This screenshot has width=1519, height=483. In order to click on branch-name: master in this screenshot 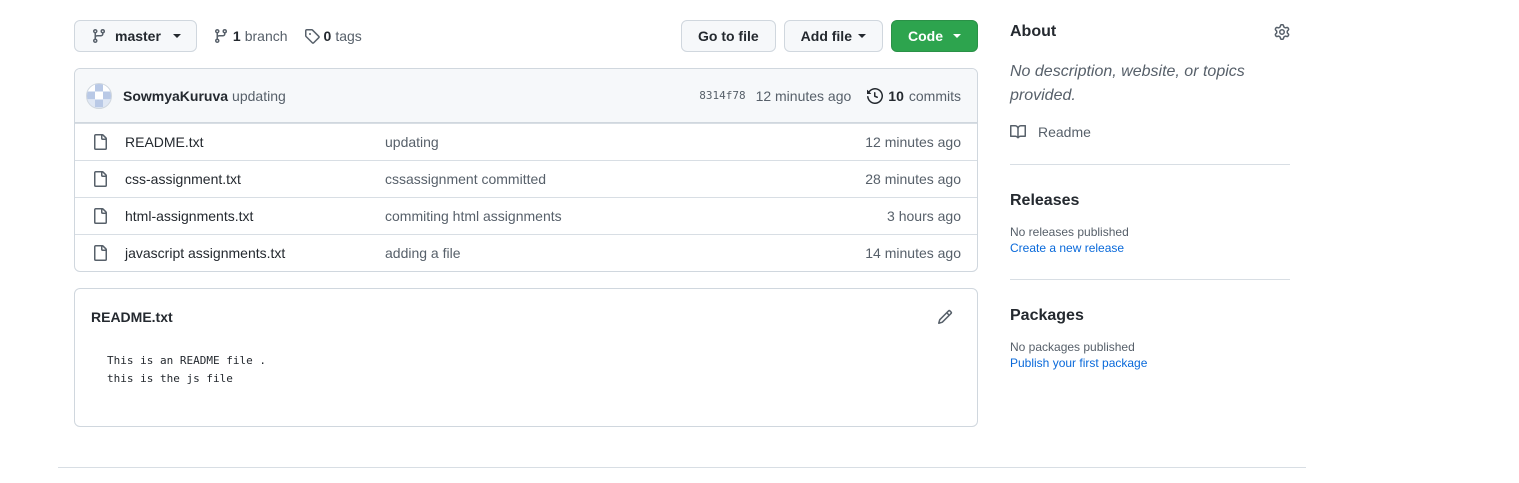, I will do `click(138, 36)`.